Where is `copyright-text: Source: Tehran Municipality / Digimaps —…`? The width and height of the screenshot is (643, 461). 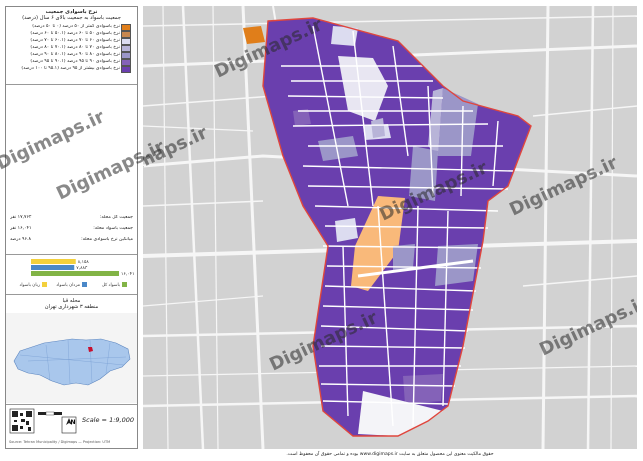 copyright-text: Source: Tehran Municipality / Digimaps —… is located at coordinates (60, 442).